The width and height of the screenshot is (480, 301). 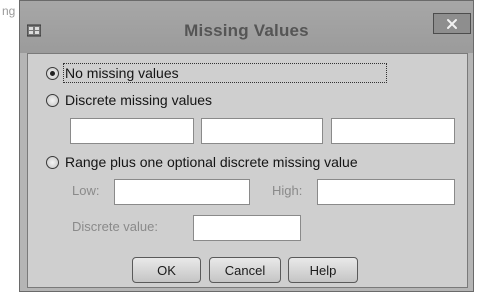 I want to click on discrete-value-field, so click(x=247, y=228).